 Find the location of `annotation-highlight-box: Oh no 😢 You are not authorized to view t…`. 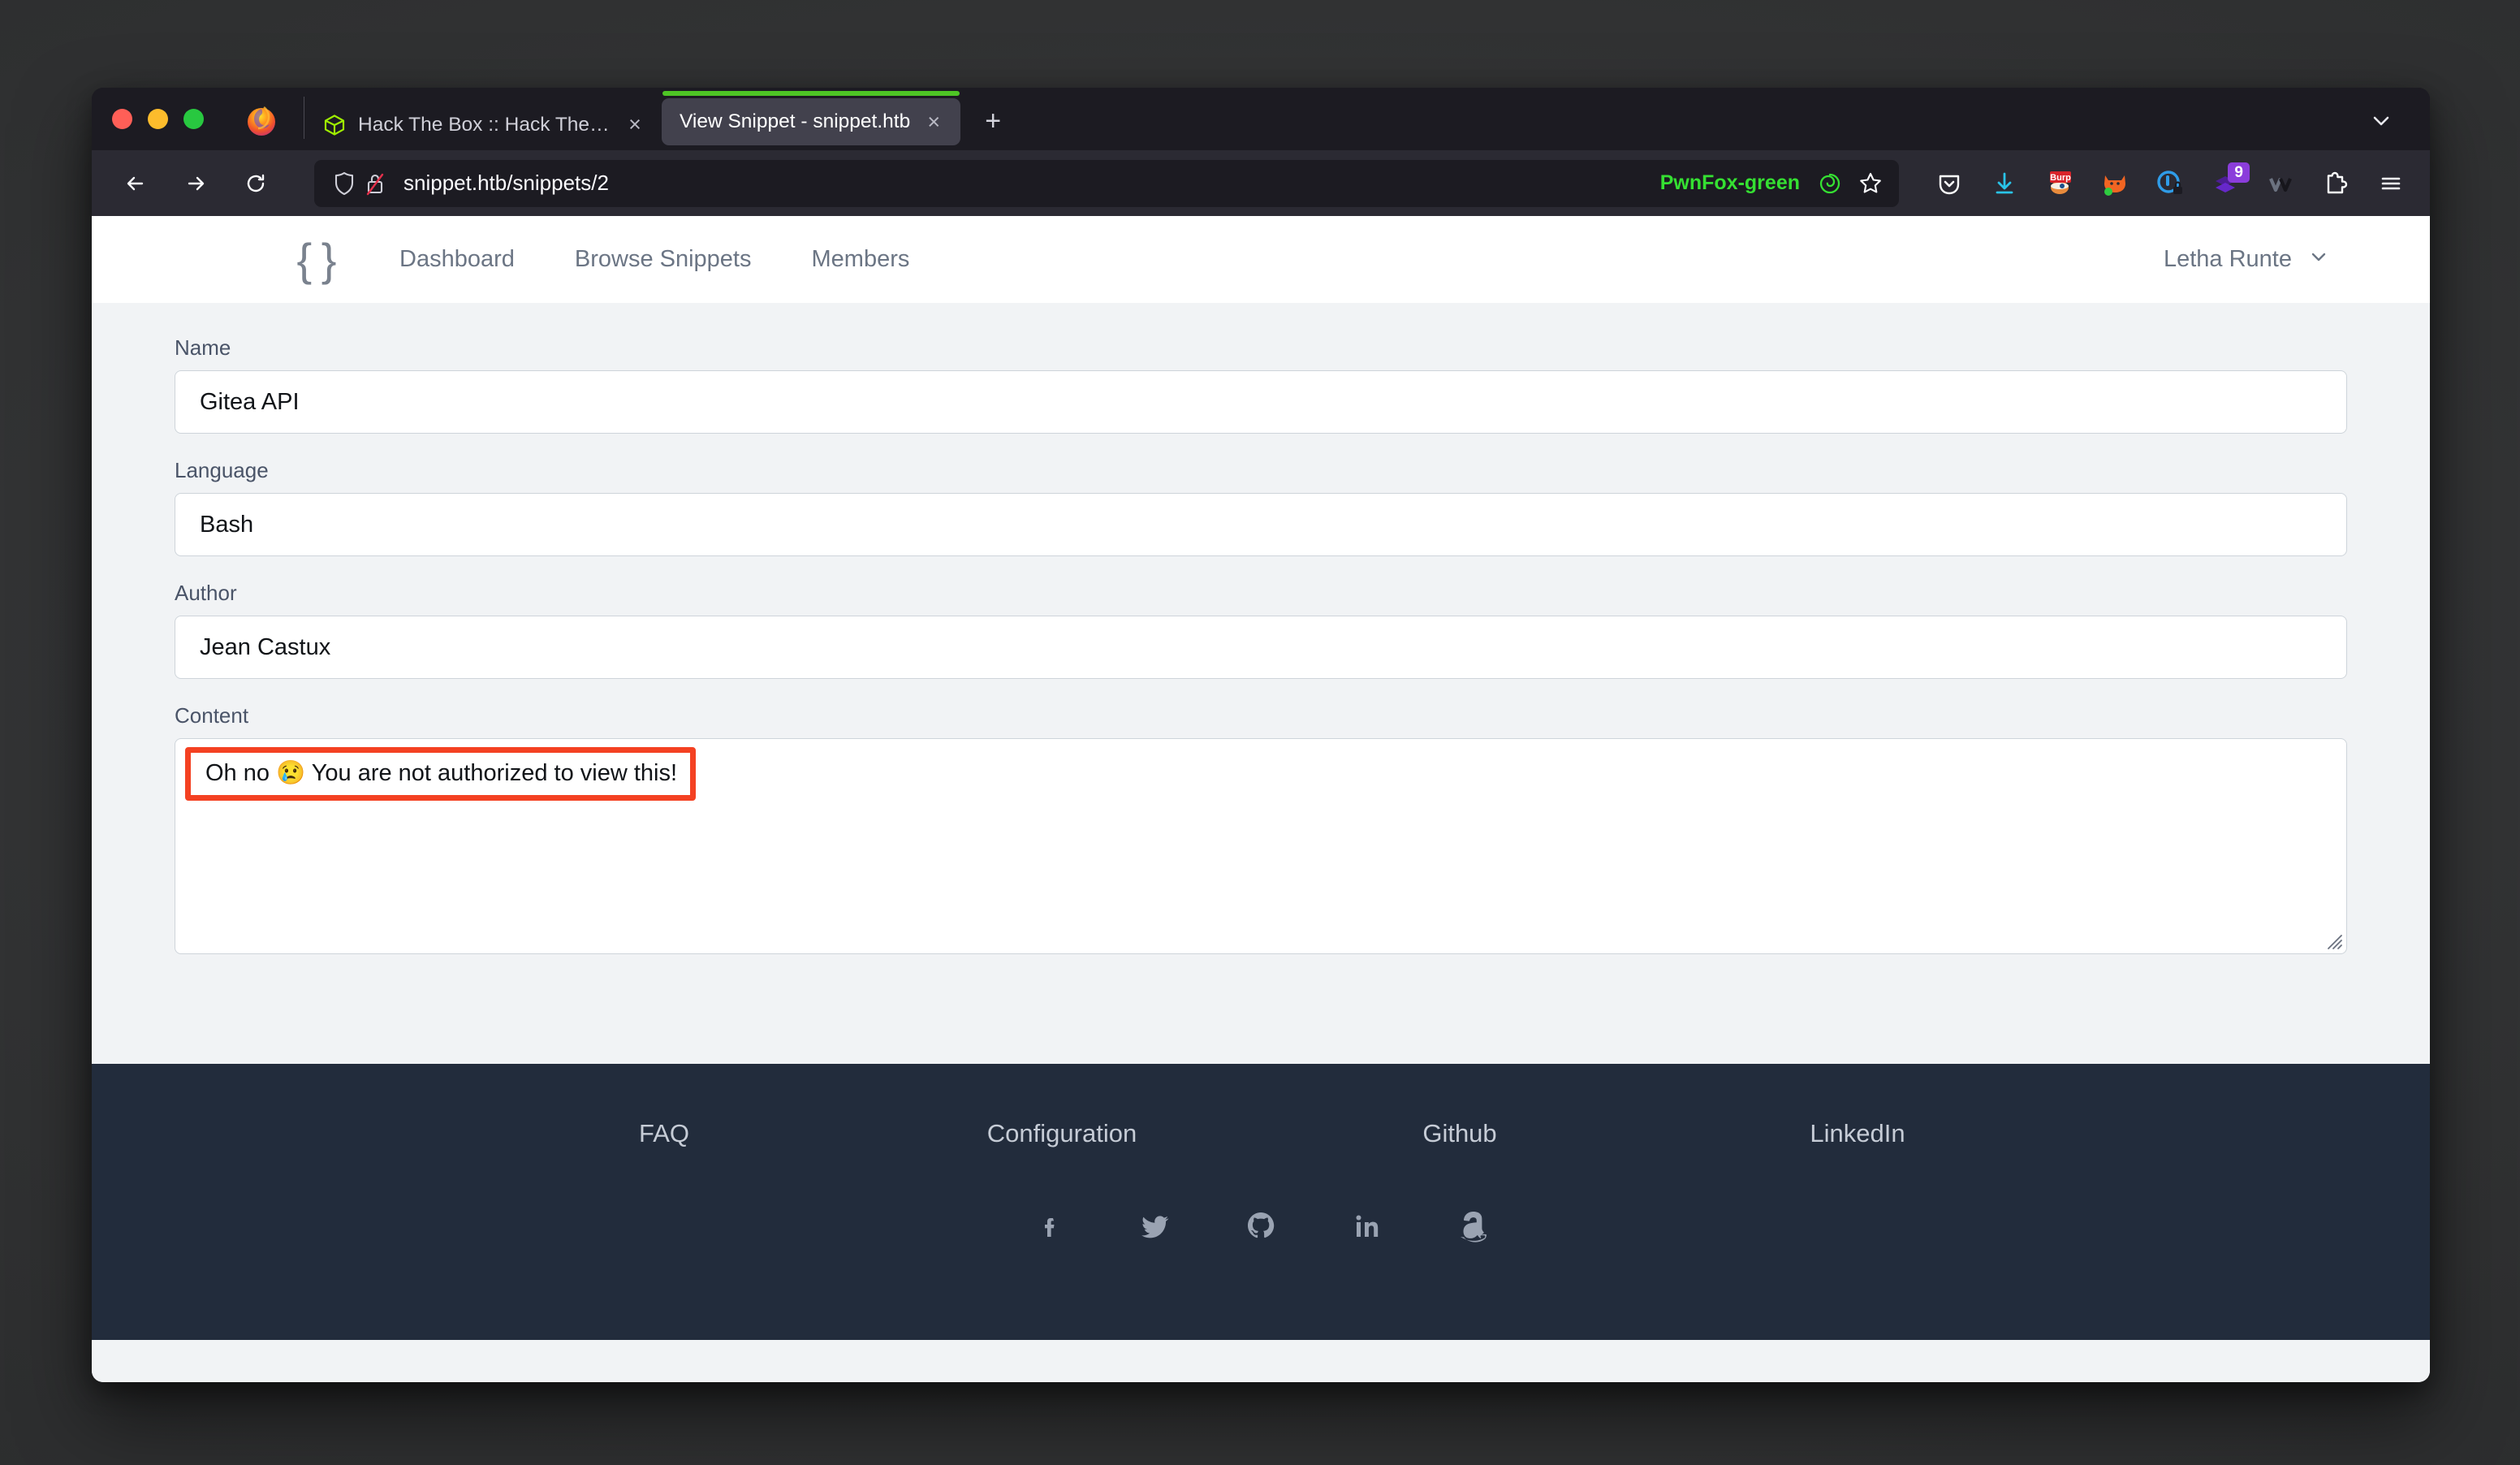

annotation-highlight-box: Oh no 😢 You are not authorized to view t… is located at coordinates (441, 774).